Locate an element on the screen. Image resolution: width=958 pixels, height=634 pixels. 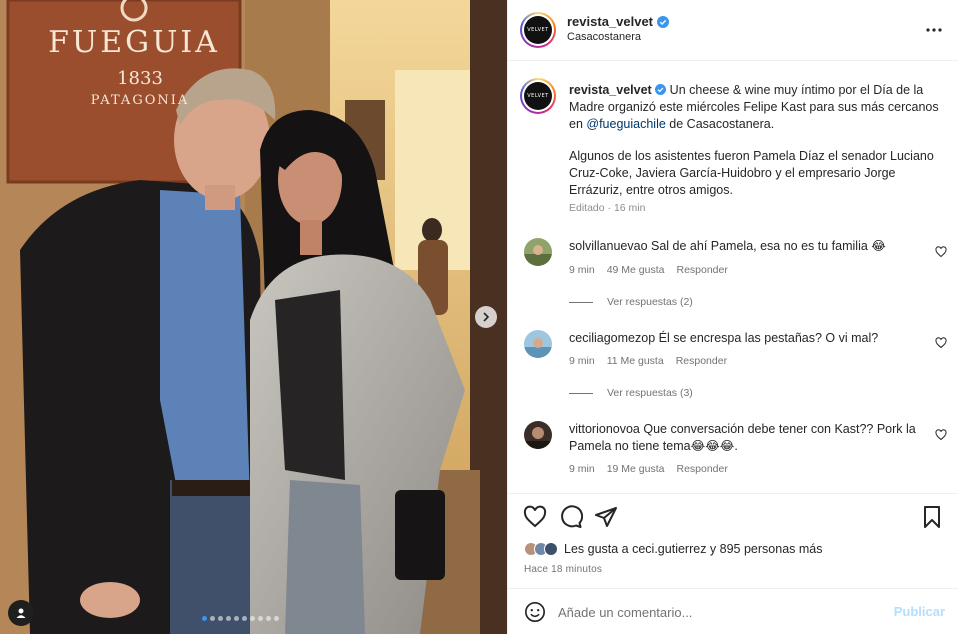
post-header: VELVET revista_velvet Casacostanera is located at coordinates (733, 30).